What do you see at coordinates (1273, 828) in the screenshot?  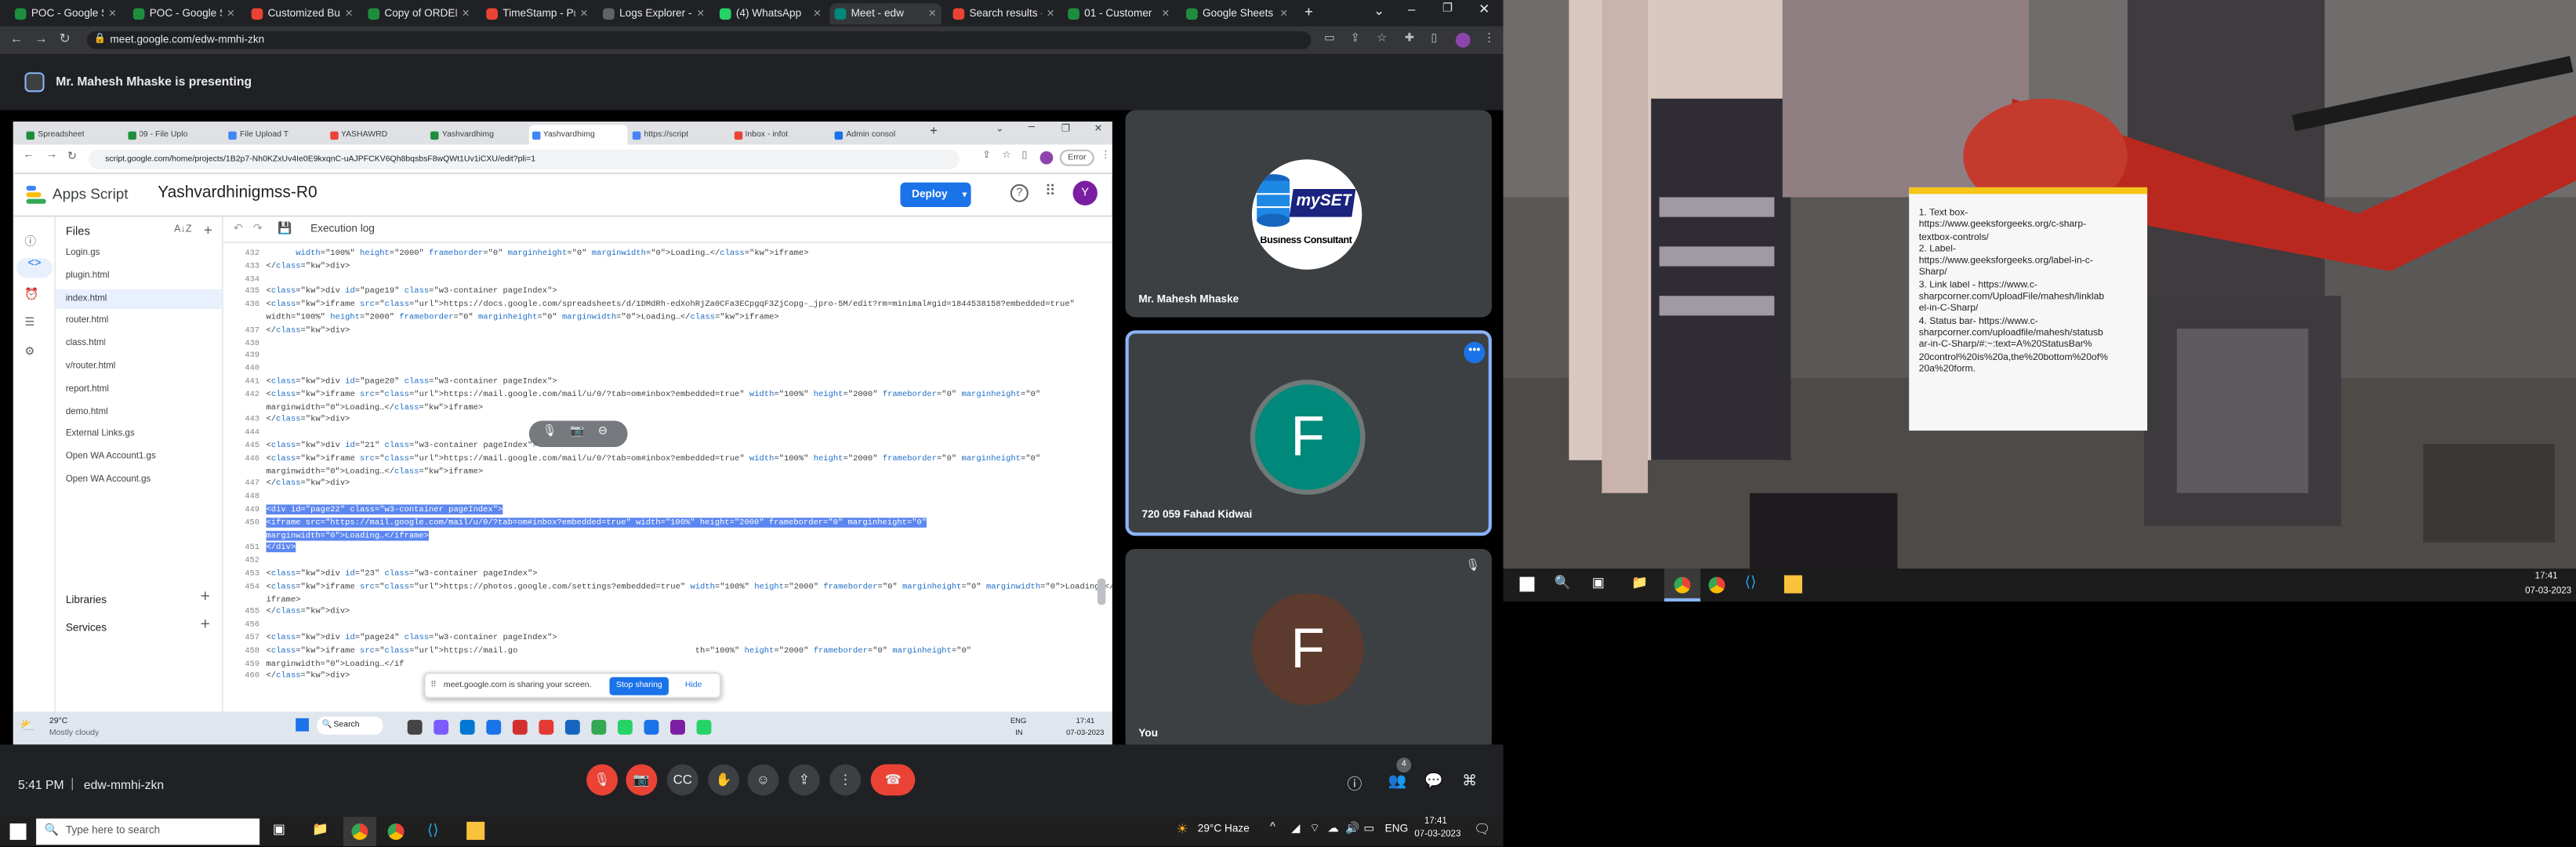 I see `tray-chevron-icon: ^` at bounding box center [1273, 828].